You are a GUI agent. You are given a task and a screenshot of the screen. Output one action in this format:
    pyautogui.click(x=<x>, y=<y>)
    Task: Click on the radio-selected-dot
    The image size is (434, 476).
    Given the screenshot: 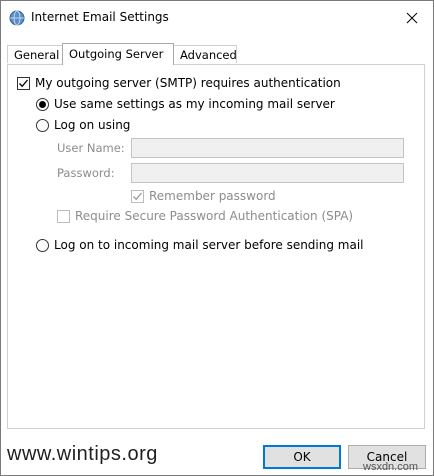 What is the action you would take?
    pyautogui.click(x=42, y=104)
    